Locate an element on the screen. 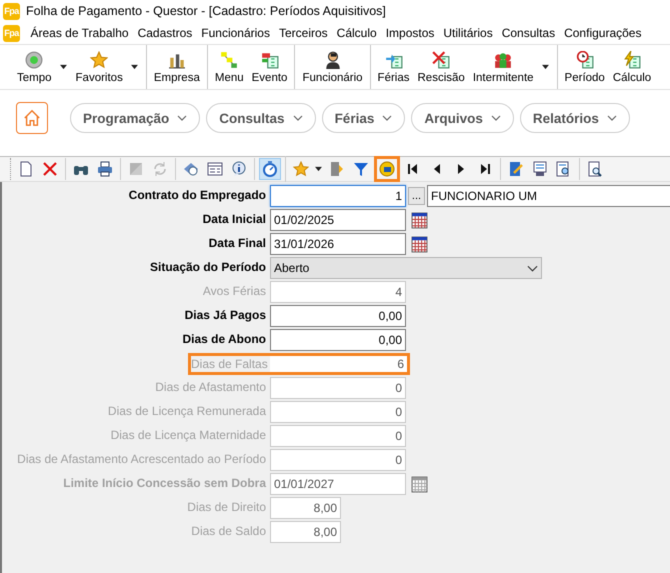 Image resolution: width=670 pixels, height=573 pixels. money-sheet-icon is located at coordinates (269, 59).